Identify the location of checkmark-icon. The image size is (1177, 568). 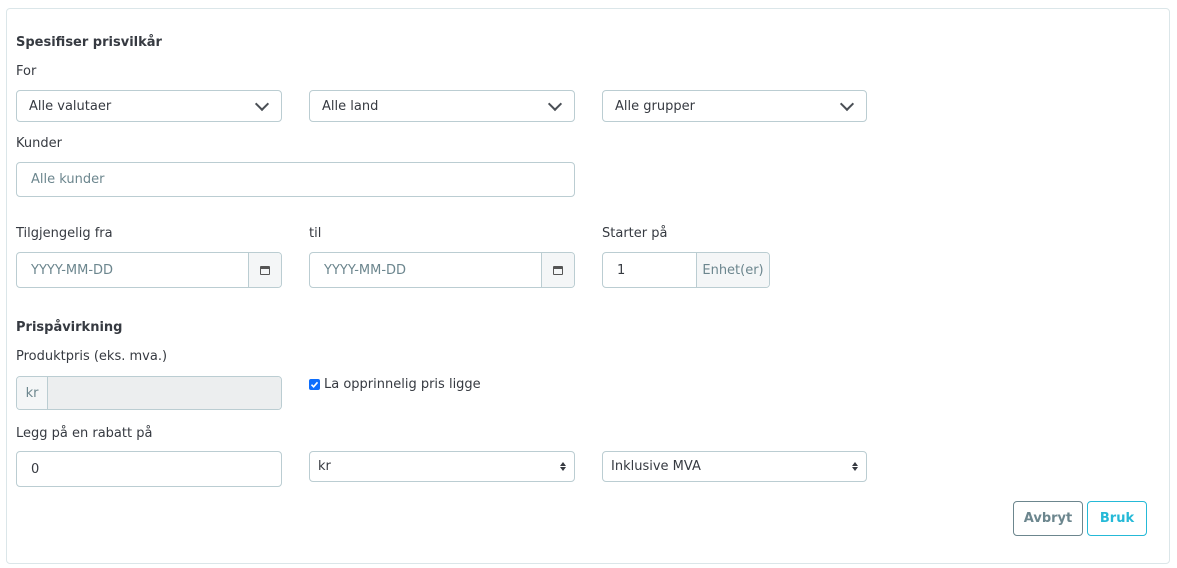
(314, 384).